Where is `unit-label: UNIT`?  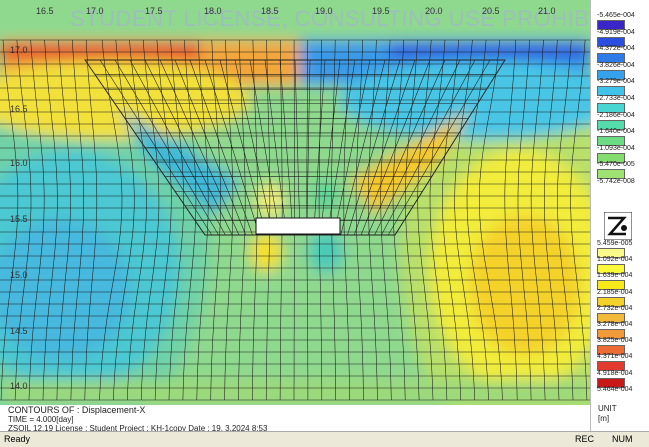
unit-label: UNIT is located at coordinates (607, 408).